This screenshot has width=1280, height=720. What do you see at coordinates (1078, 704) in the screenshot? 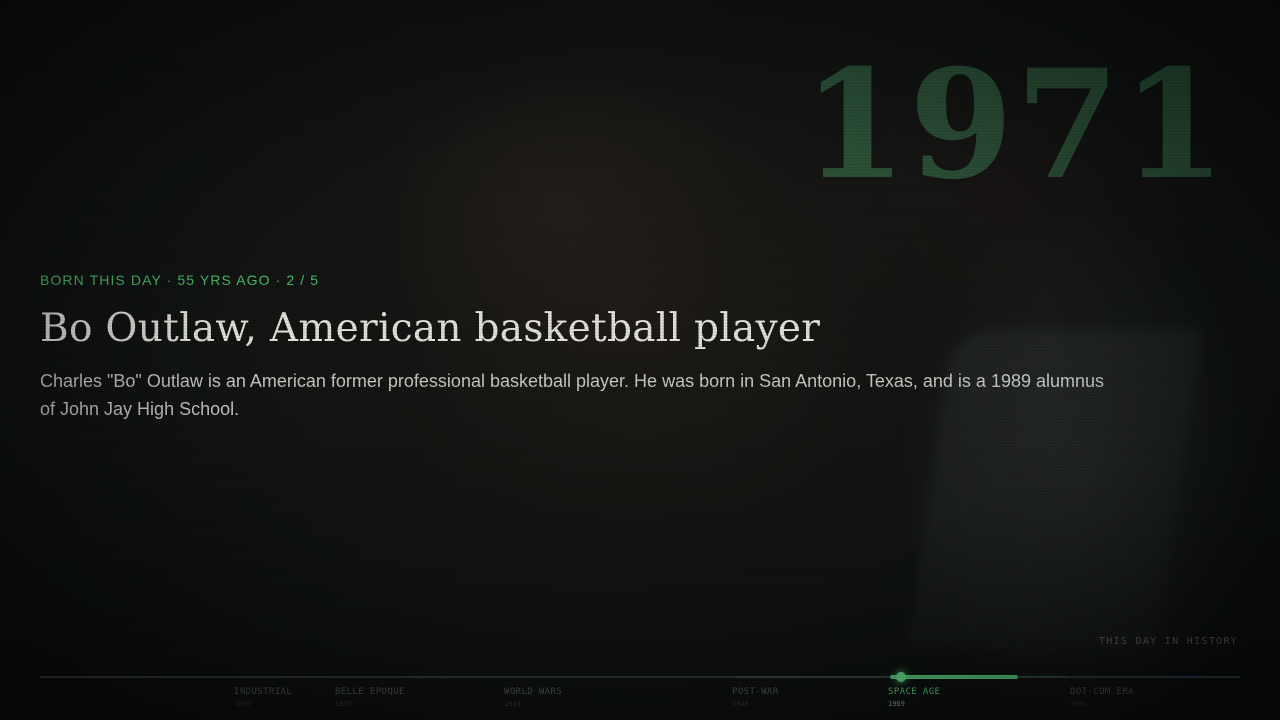
I see `era-year: 1995` at bounding box center [1078, 704].